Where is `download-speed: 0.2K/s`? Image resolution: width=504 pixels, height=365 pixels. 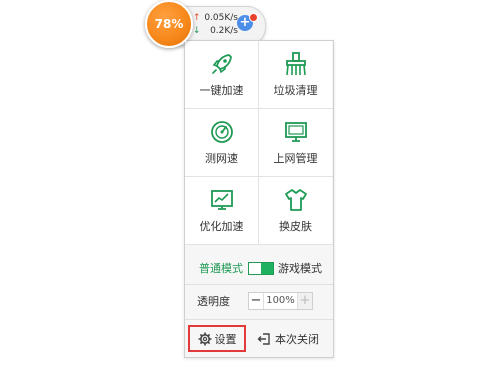 download-speed: 0.2K/s is located at coordinates (224, 31).